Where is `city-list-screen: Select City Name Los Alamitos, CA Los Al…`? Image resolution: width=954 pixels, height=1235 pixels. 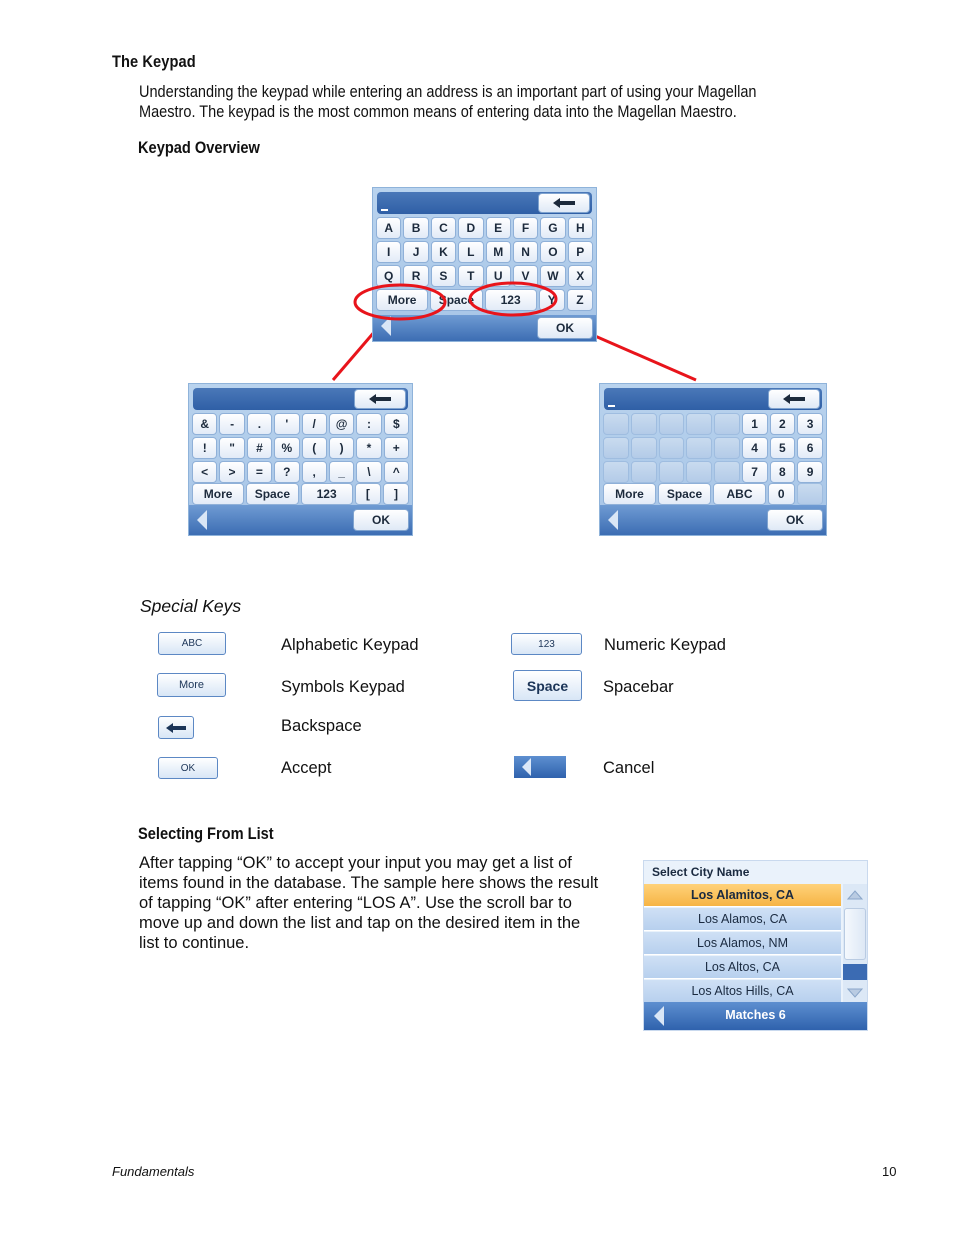
city-list-screen: Select City Name Los Alamitos, CA Los Al… is located at coordinates (755, 945).